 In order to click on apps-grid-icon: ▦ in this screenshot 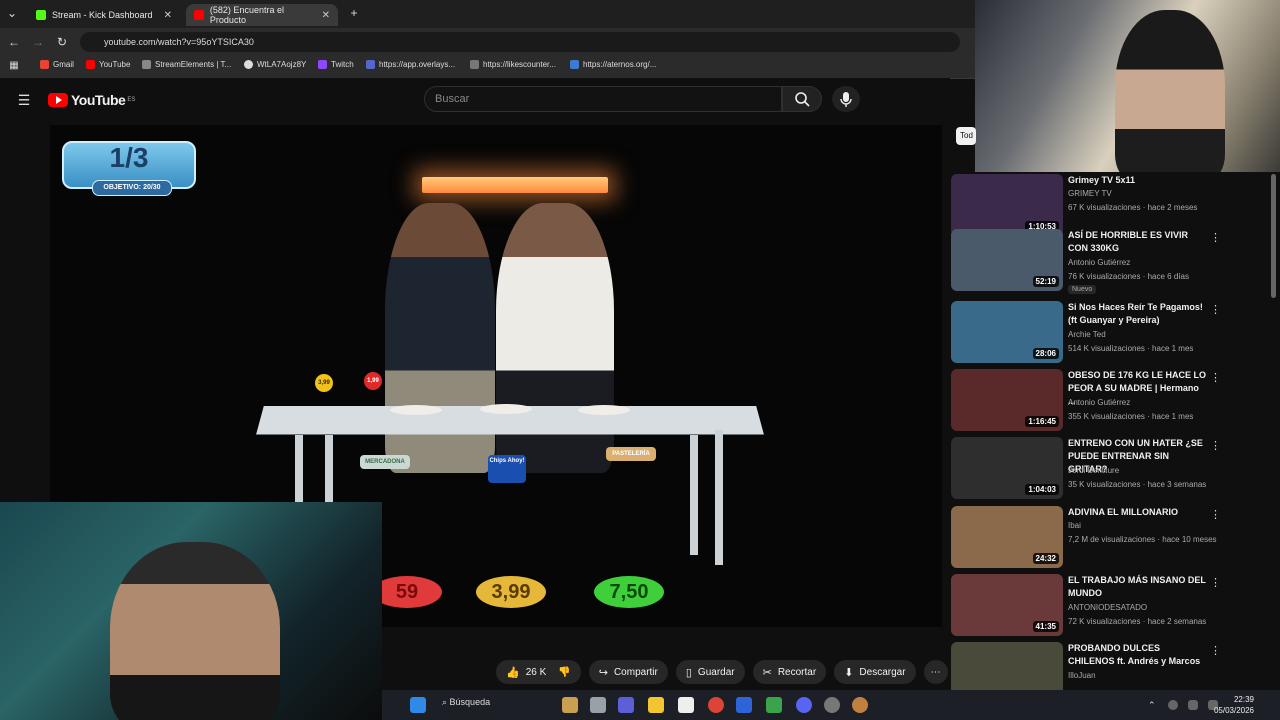, I will do `click(14, 66)`.